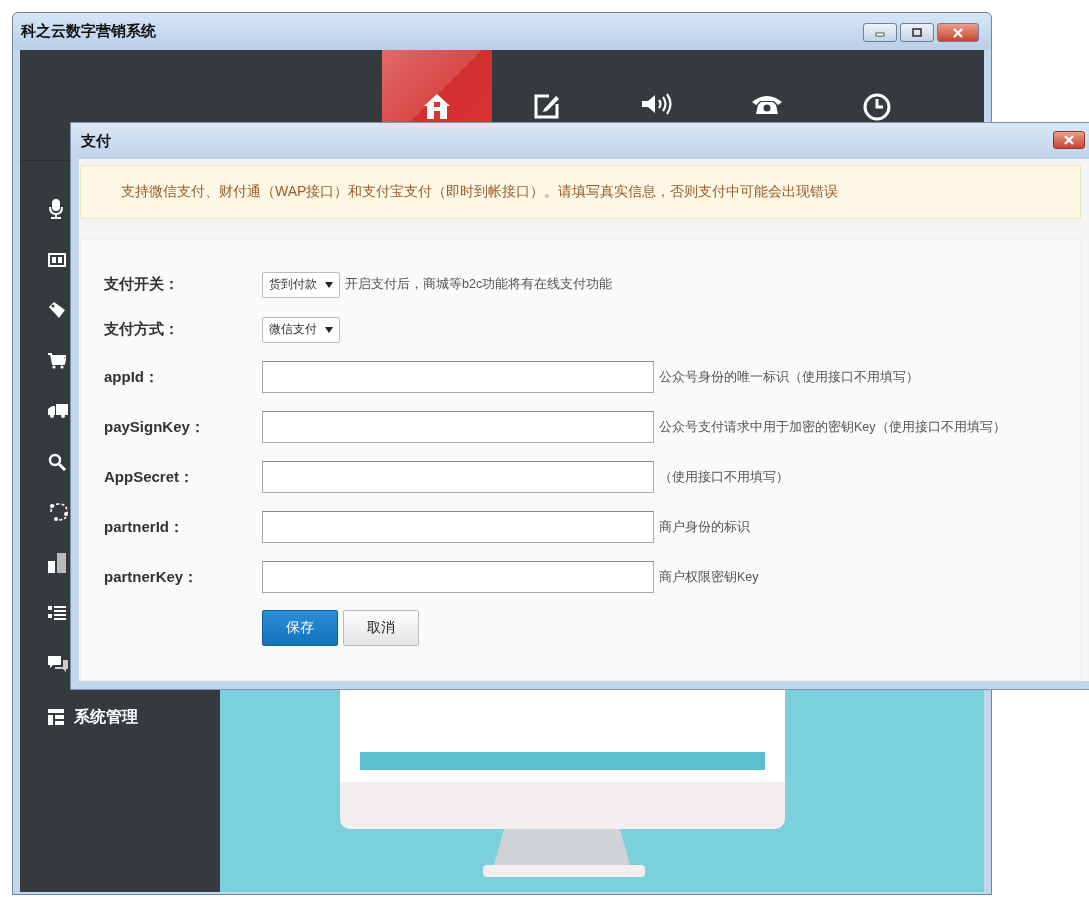 This screenshot has height=897, width=1089. What do you see at coordinates (789, 377) in the screenshot?
I see `field-hint: 公众号身份的唯一标识（使用接口不用填写）` at bounding box center [789, 377].